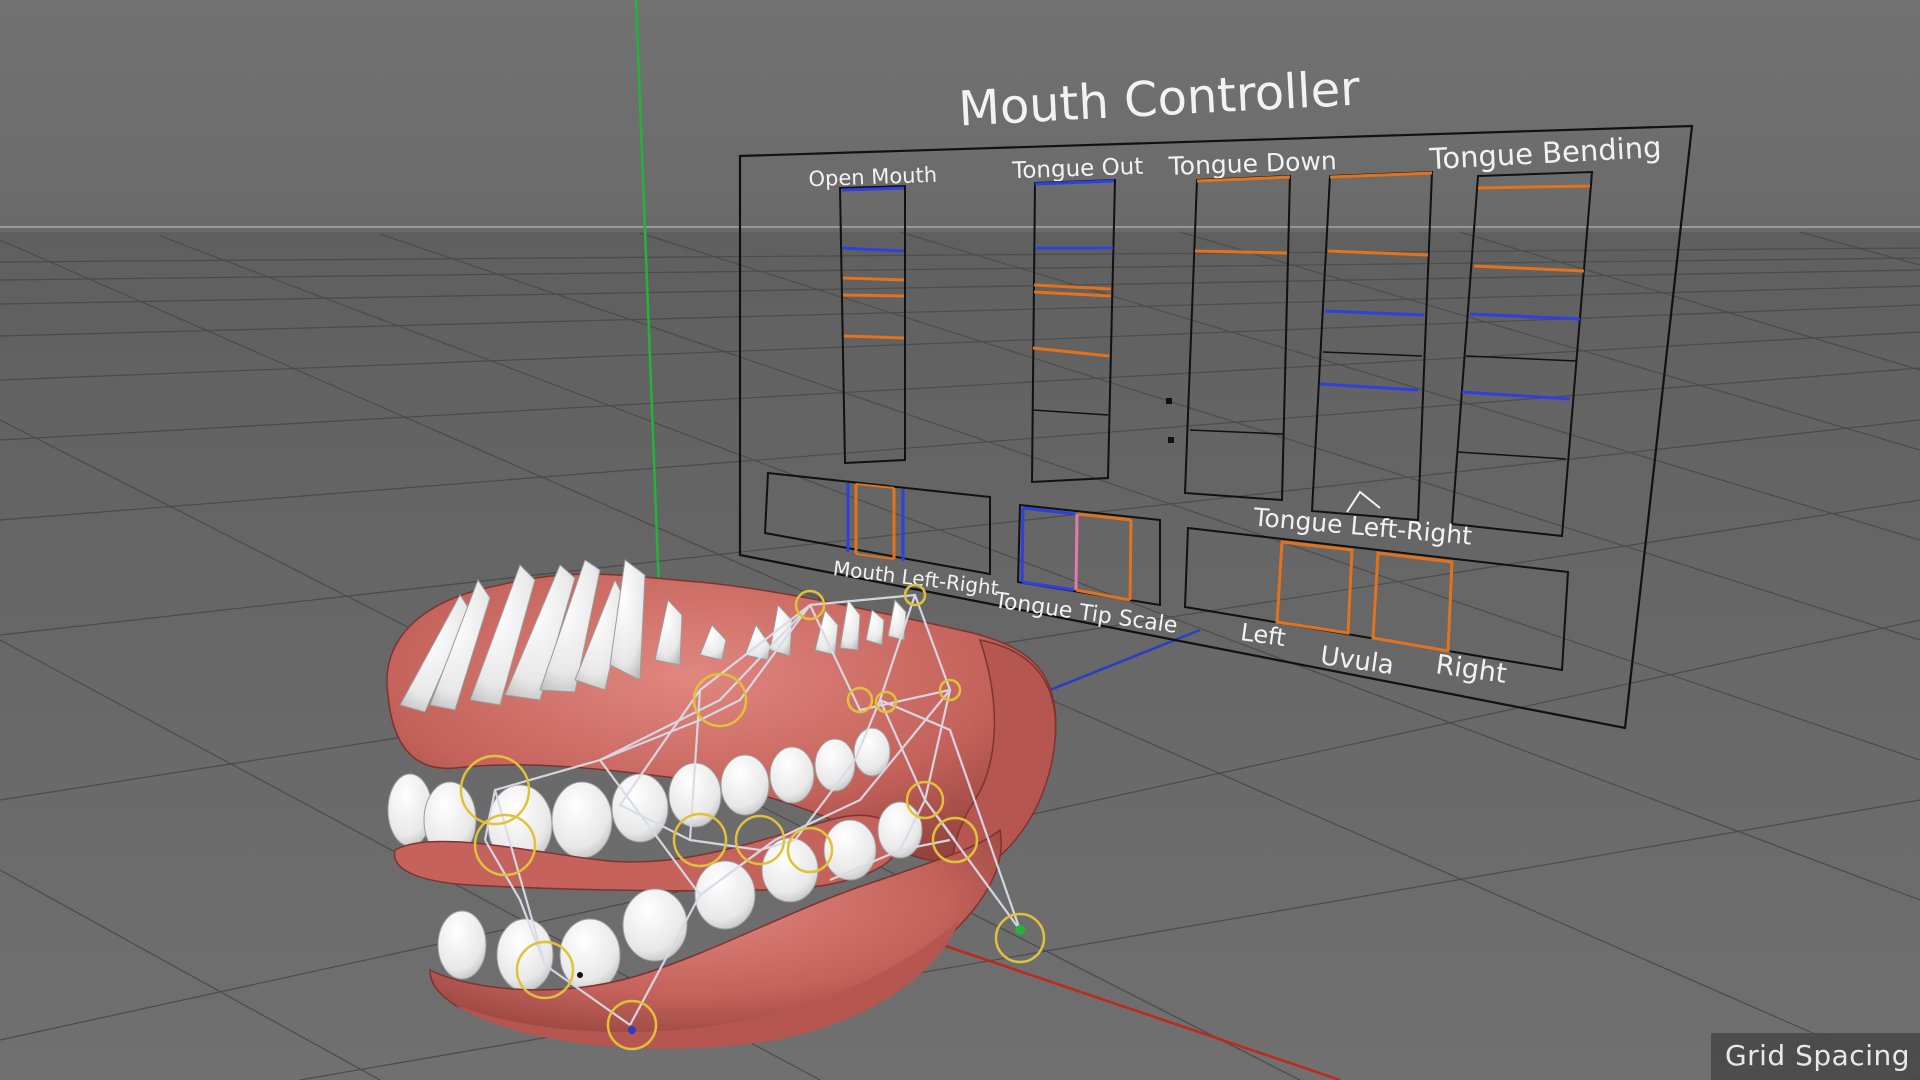 The image size is (1920, 1080). Describe the element at coordinates (1252, 163) in the screenshot. I see `label-tongue-down: Tongue Down` at that location.